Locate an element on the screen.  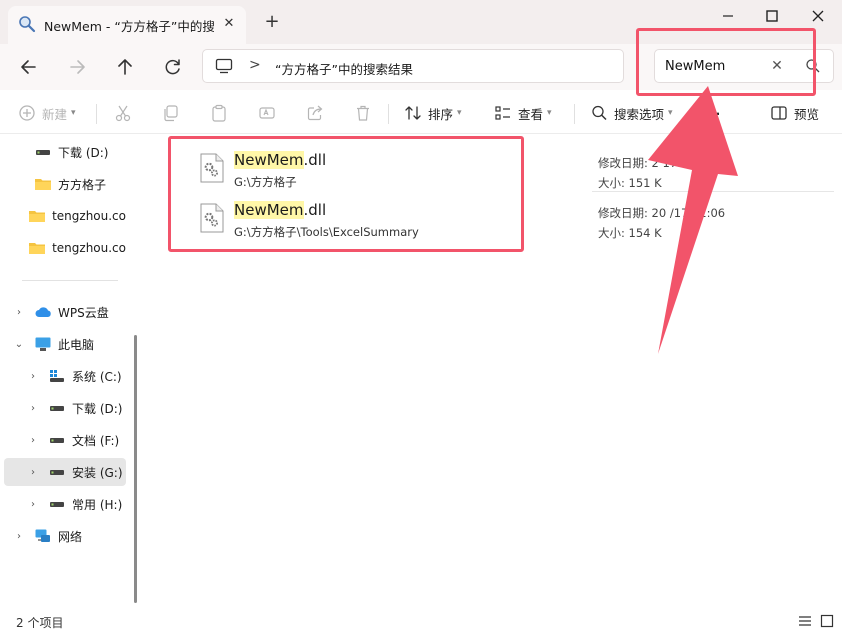
share-button is located at coordinates (315, 113).